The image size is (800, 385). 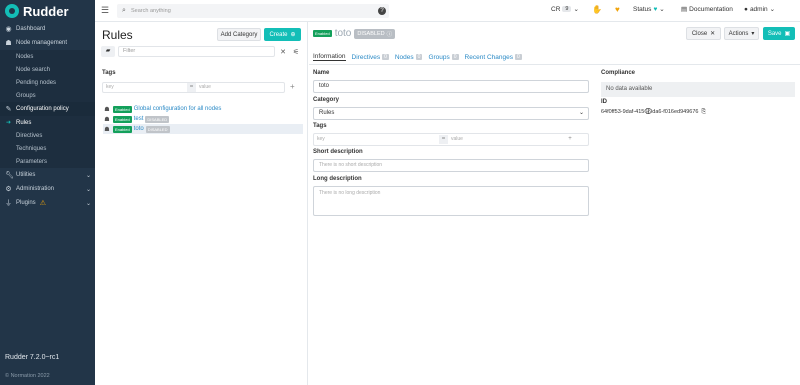 What do you see at coordinates (47, 148) in the screenshot?
I see `sidebar-sub-techniques: Techniques` at bounding box center [47, 148].